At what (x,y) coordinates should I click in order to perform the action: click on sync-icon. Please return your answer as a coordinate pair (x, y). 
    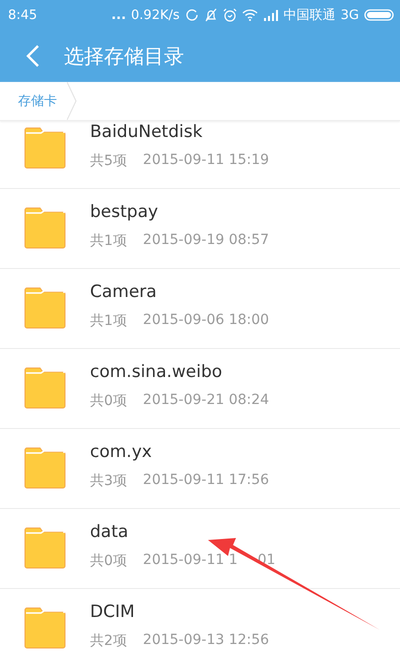
    Looking at the image, I should click on (191, 15).